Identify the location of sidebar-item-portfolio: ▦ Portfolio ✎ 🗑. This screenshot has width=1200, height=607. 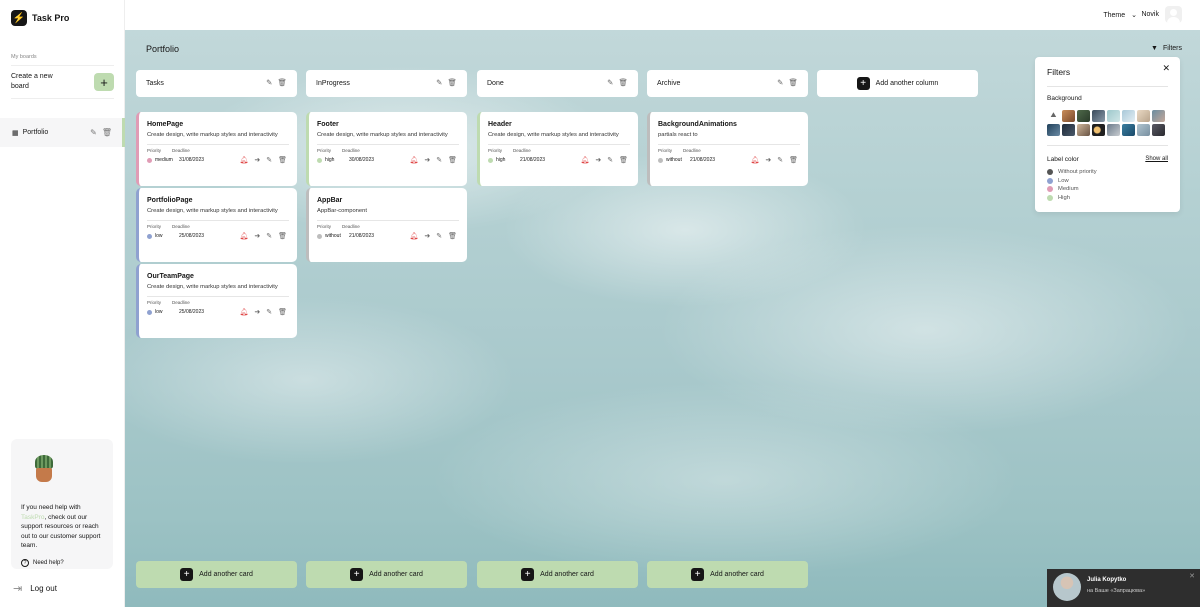
(62, 132).